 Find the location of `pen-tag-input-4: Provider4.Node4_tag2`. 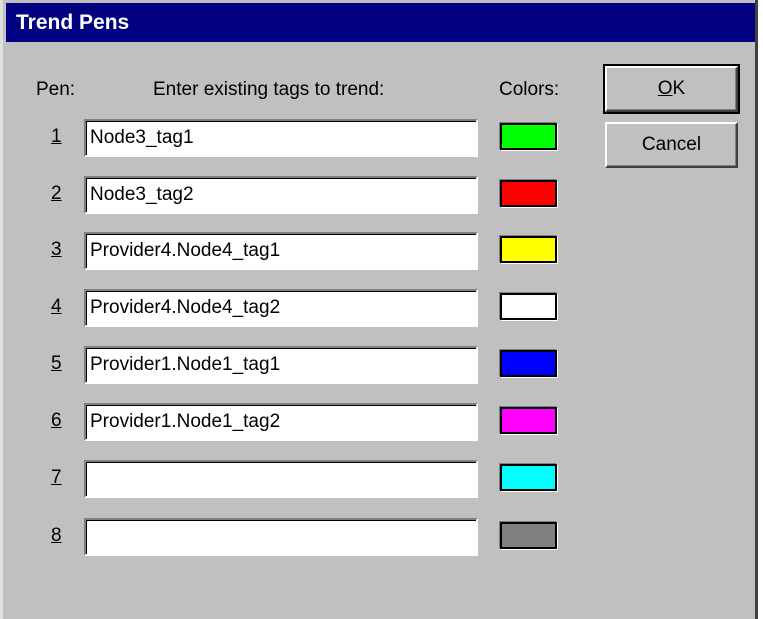

pen-tag-input-4: Provider4.Node4_tag2 is located at coordinates (281, 308).